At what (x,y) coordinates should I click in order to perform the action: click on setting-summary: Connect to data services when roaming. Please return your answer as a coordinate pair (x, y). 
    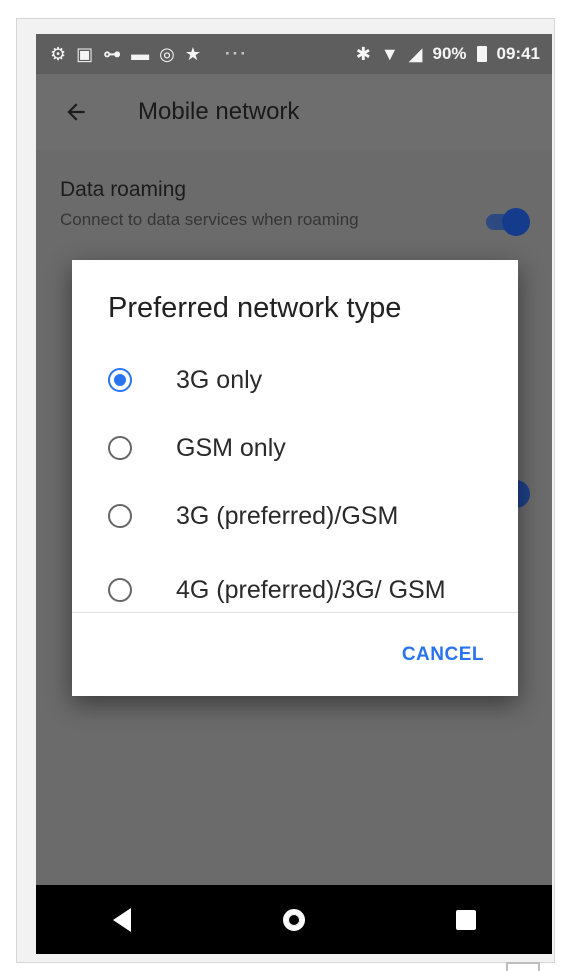
    Looking at the image, I should click on (209, 219).